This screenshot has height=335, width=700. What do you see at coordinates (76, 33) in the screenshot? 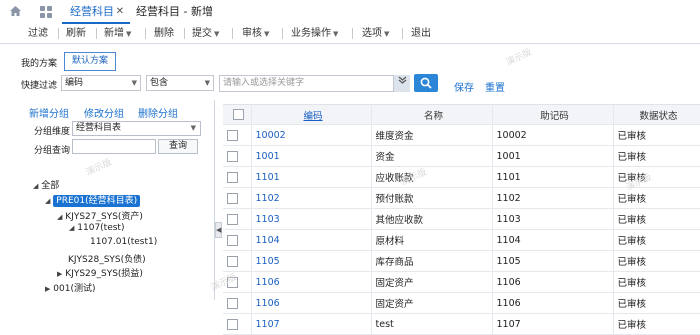
I see `refresh-button: 刷新` at bounding box center [76, 33].